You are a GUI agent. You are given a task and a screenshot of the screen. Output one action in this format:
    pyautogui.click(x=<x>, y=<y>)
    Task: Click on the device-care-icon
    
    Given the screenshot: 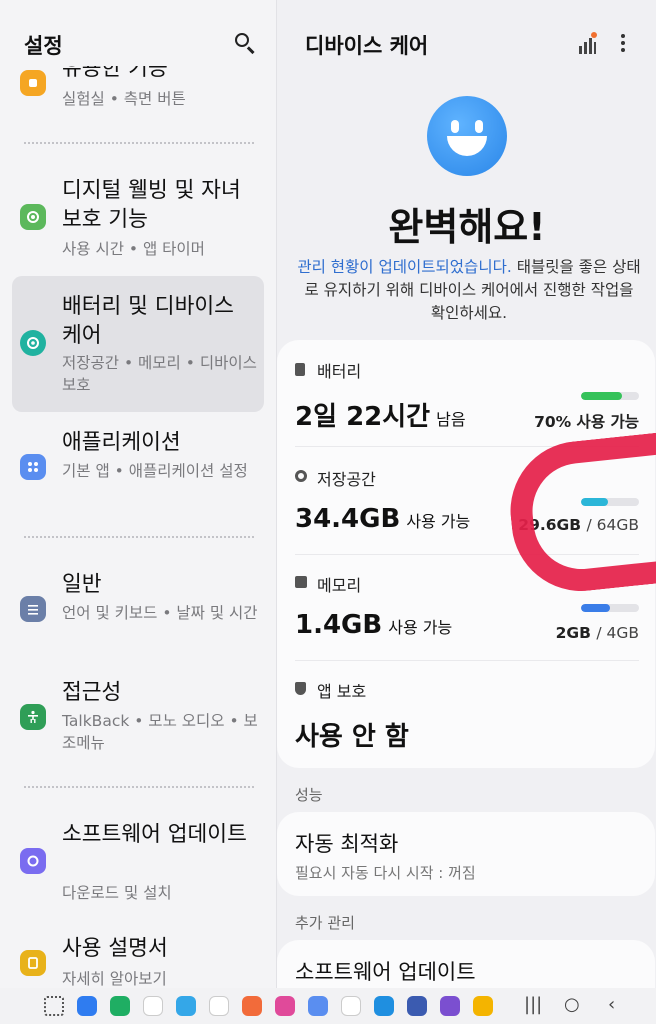 What is the action you would take?
    pyautogui.click(x=33, y=343)
    